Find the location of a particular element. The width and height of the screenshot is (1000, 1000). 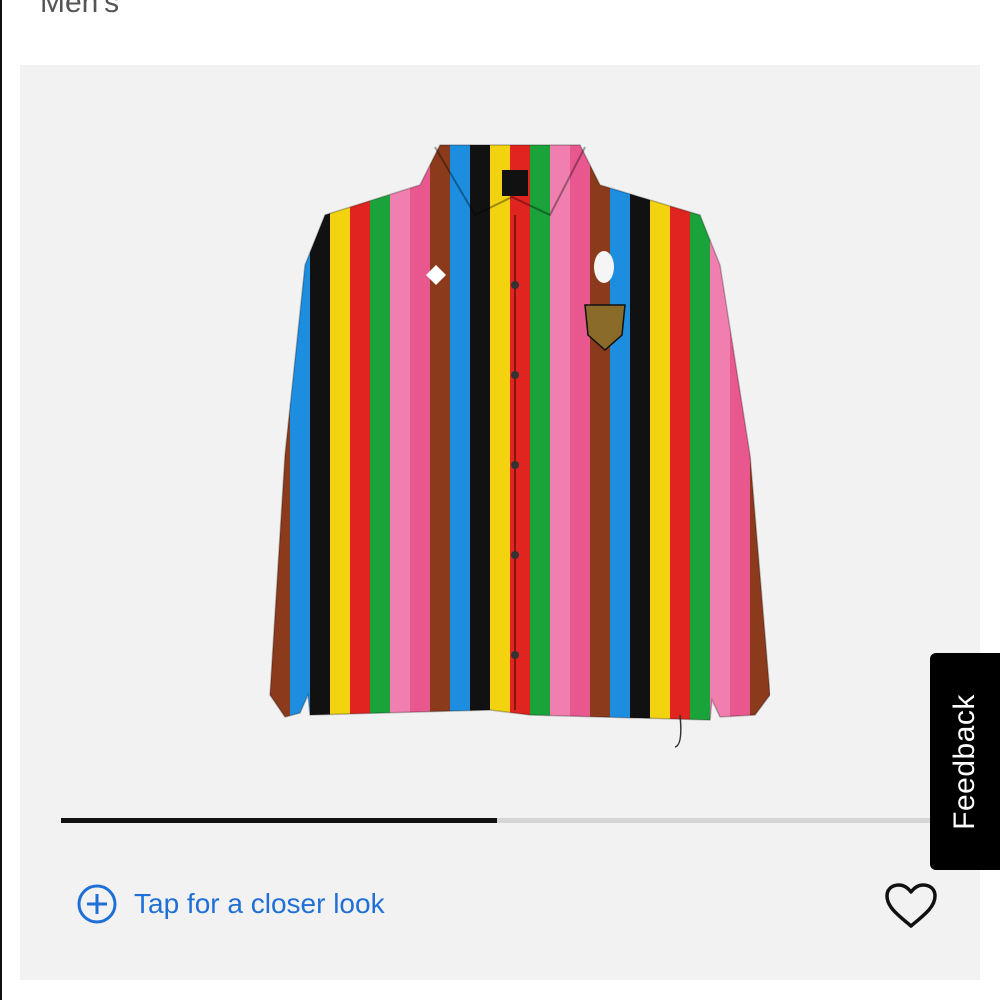

gallery-progress-fill is located at coordinates (279, 820).